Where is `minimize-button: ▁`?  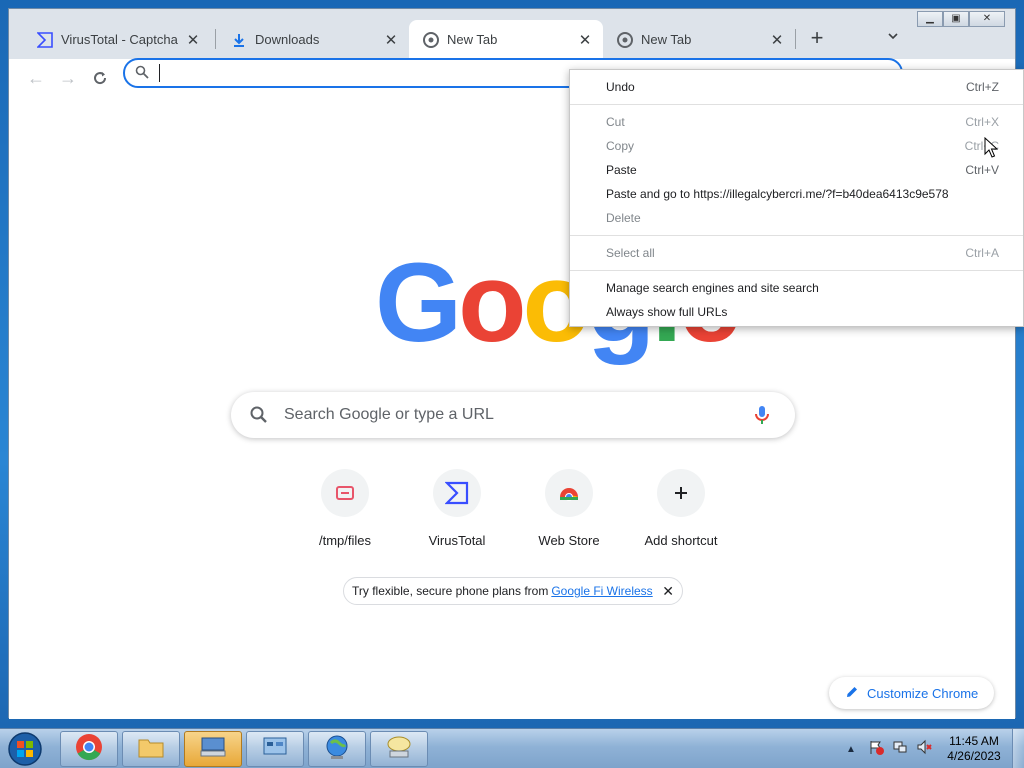
minimize-button: ▁ is located at coordinates (930, 19).